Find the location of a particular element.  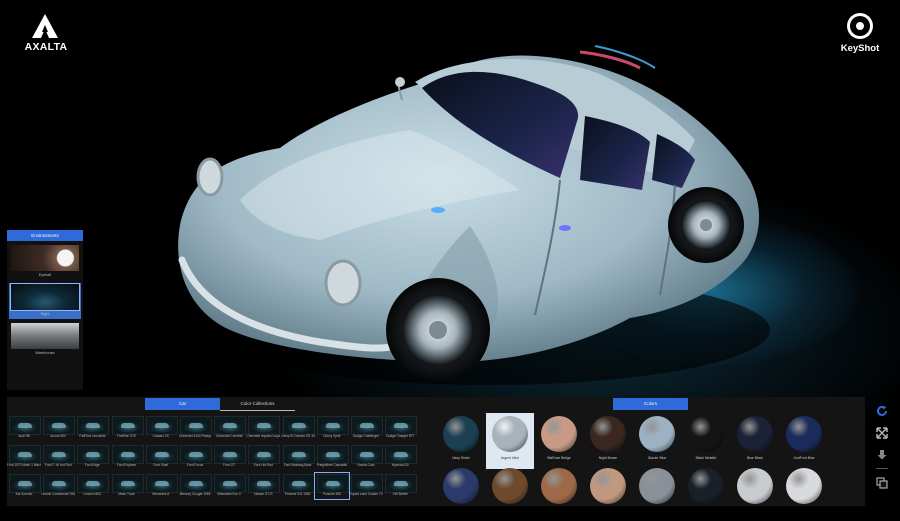

car-item: Ford Focus is located at coordinates (195, 457).